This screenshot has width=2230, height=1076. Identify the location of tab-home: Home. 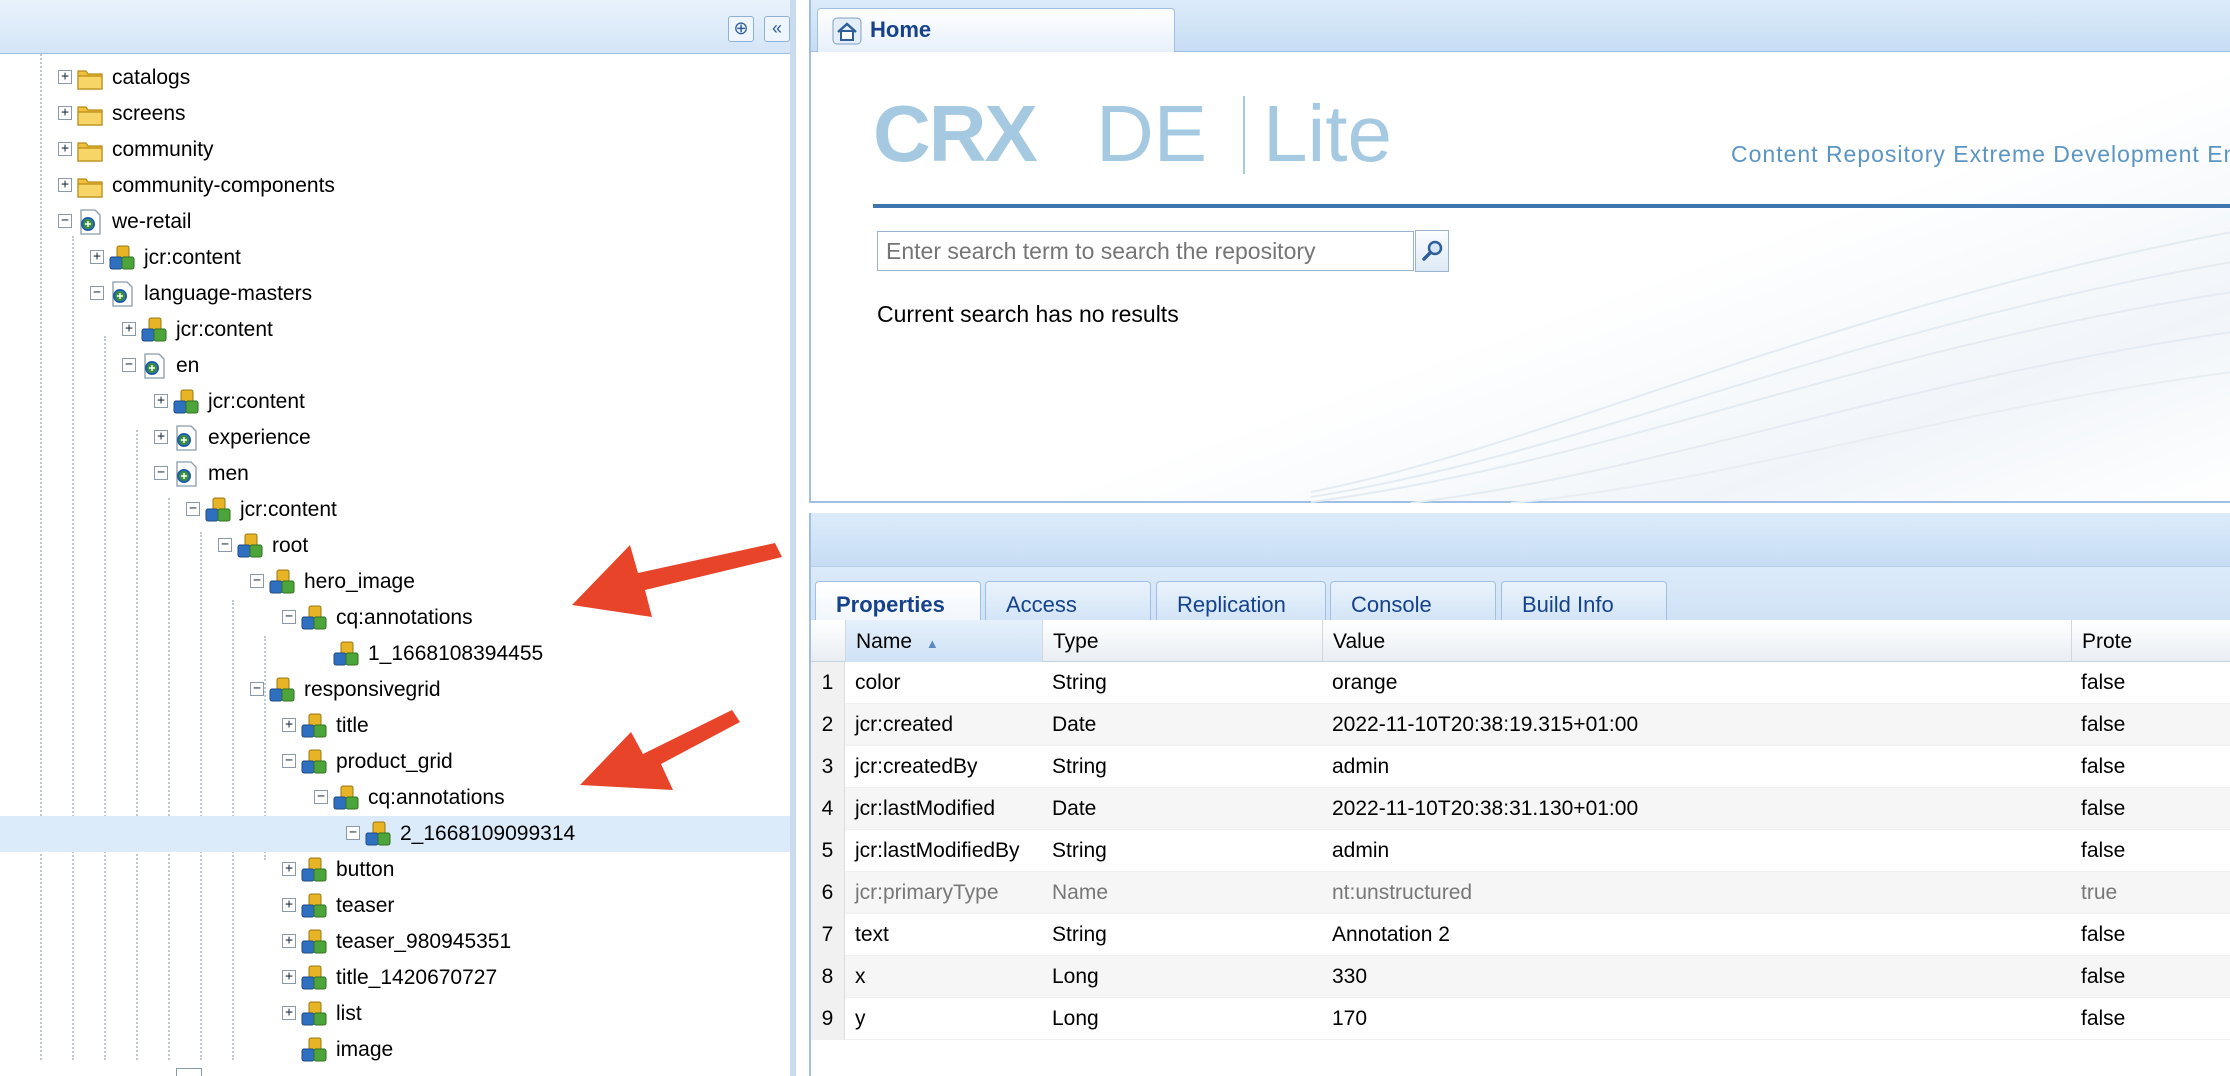
(996, 30).